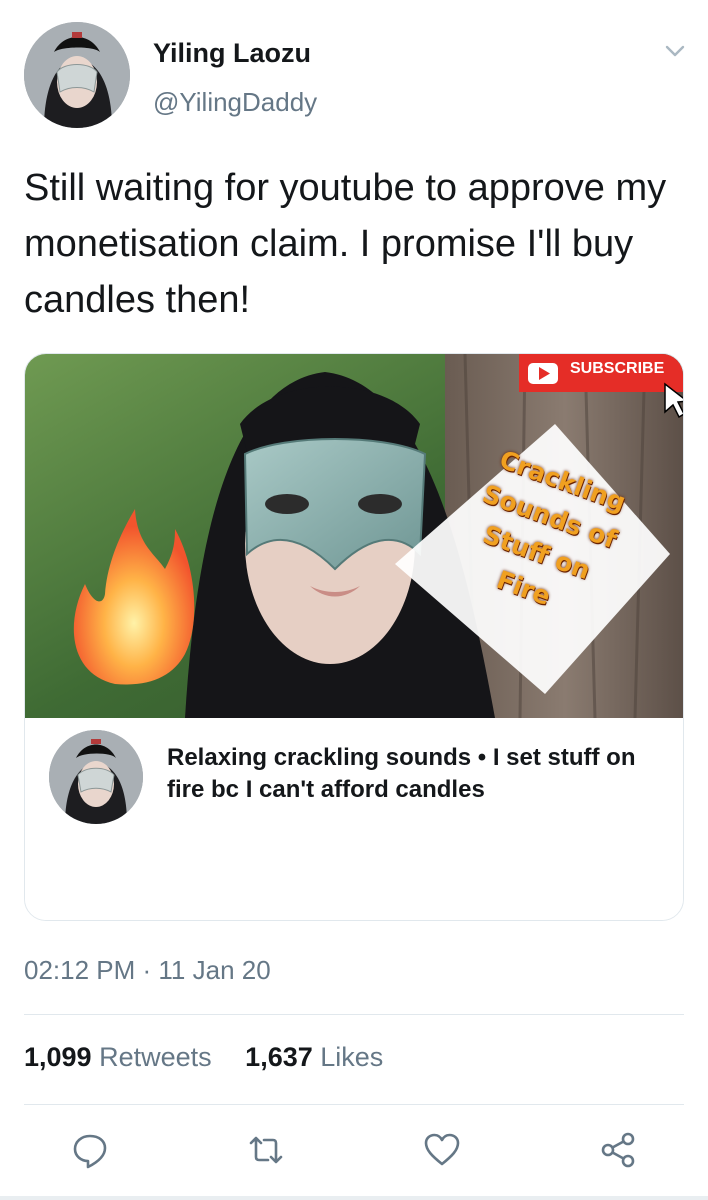  Describe the element at coordinates (96, 777) in the screenshot. I see `card-avatar` at that location.